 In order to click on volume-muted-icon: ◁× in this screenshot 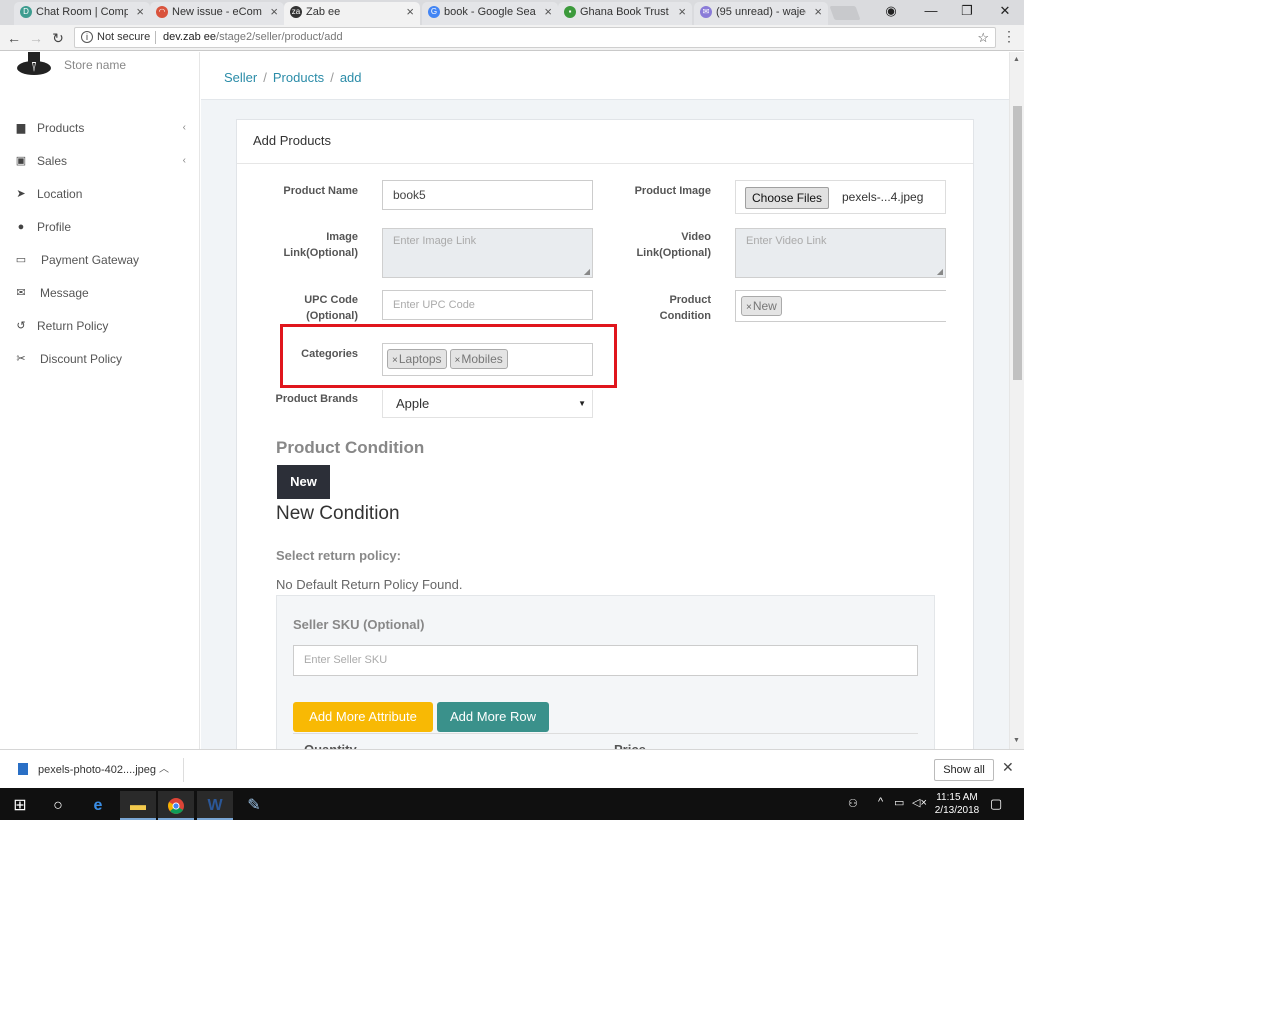, I will do `click(919, 802)`.